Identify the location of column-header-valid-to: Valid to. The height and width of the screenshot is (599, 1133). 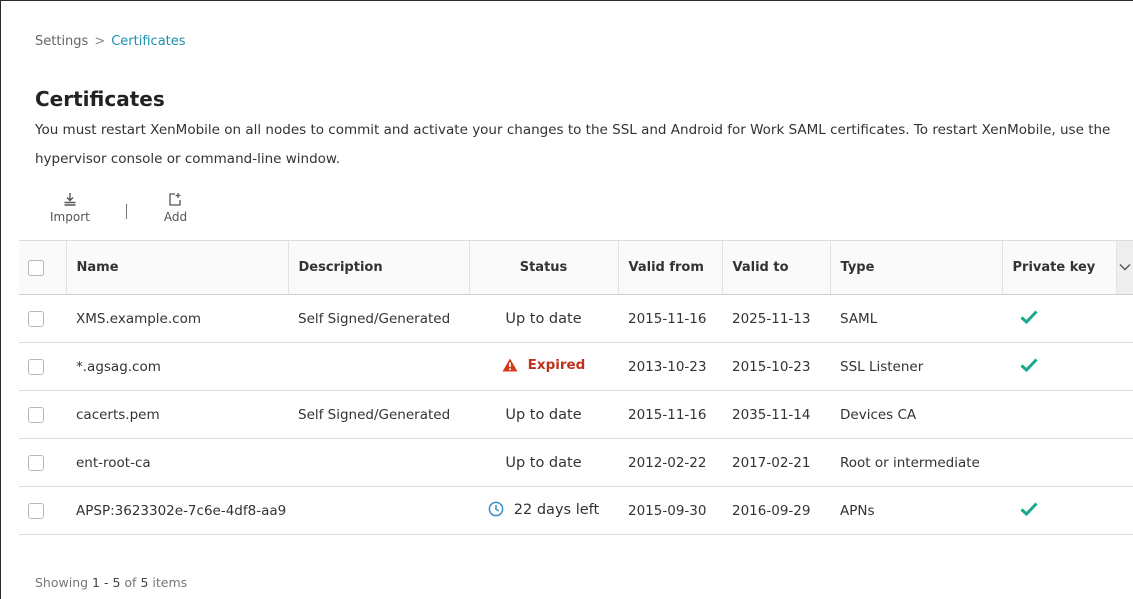
(776, 267).